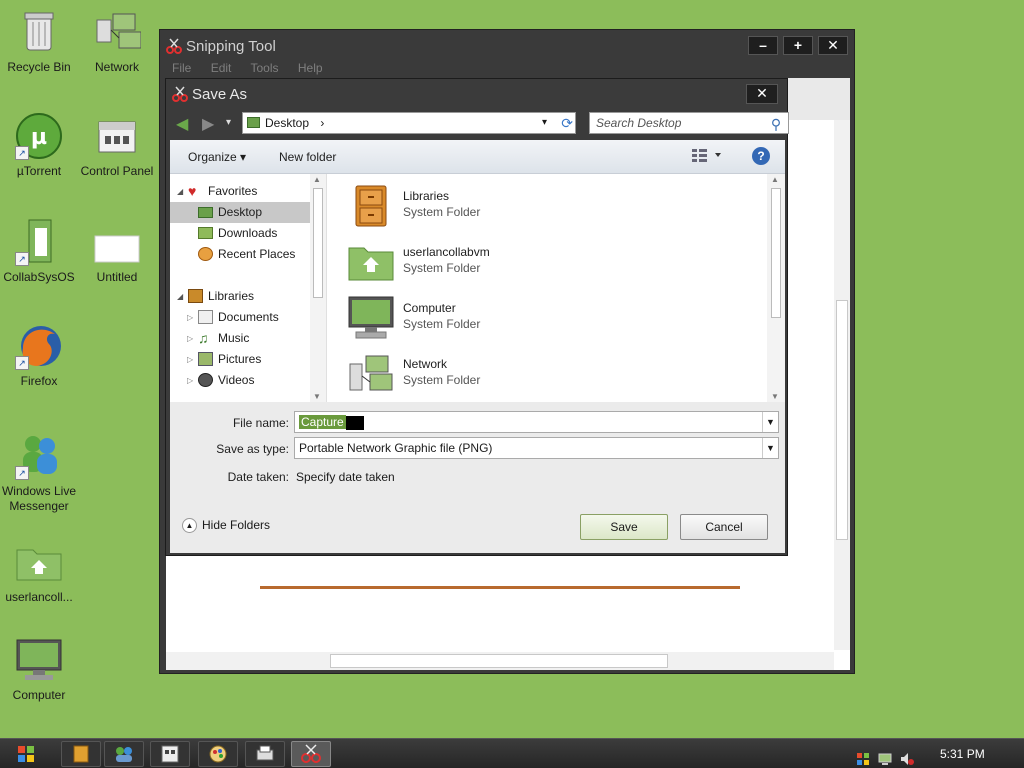 The height and width of the screenshot is (768, 1024). Describe the element at coordinates (39, 669) in the screenshot. I see `desktop-icon-computer: Computer` at that location.